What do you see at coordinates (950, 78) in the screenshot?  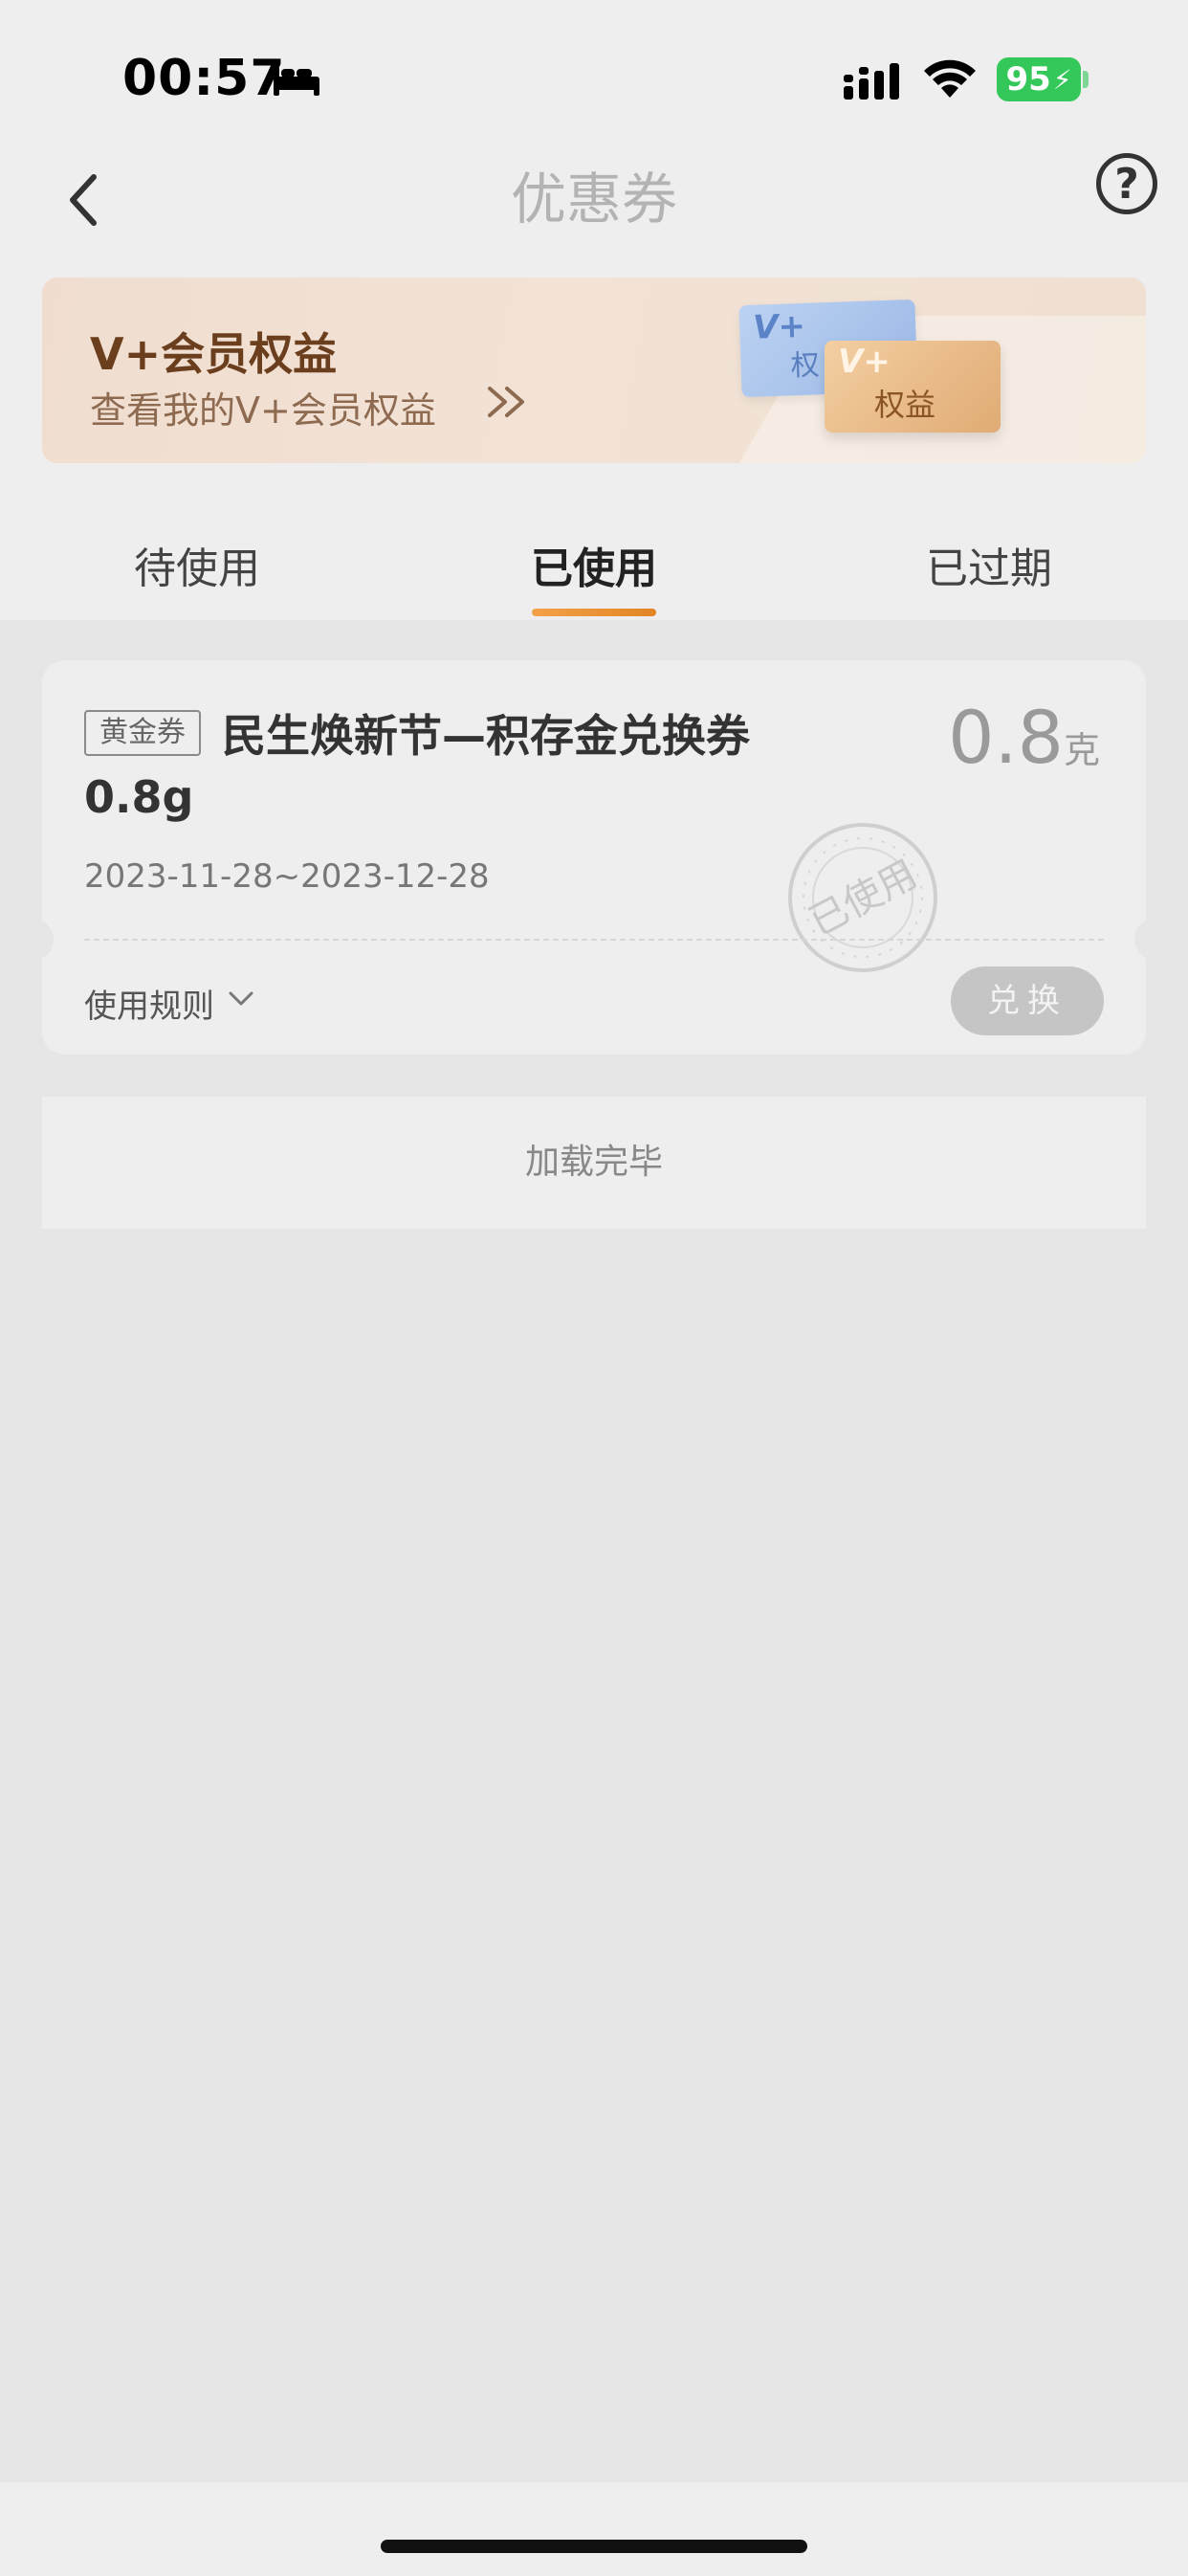 I see `wifi-icon` at bounding box center [950, 78].